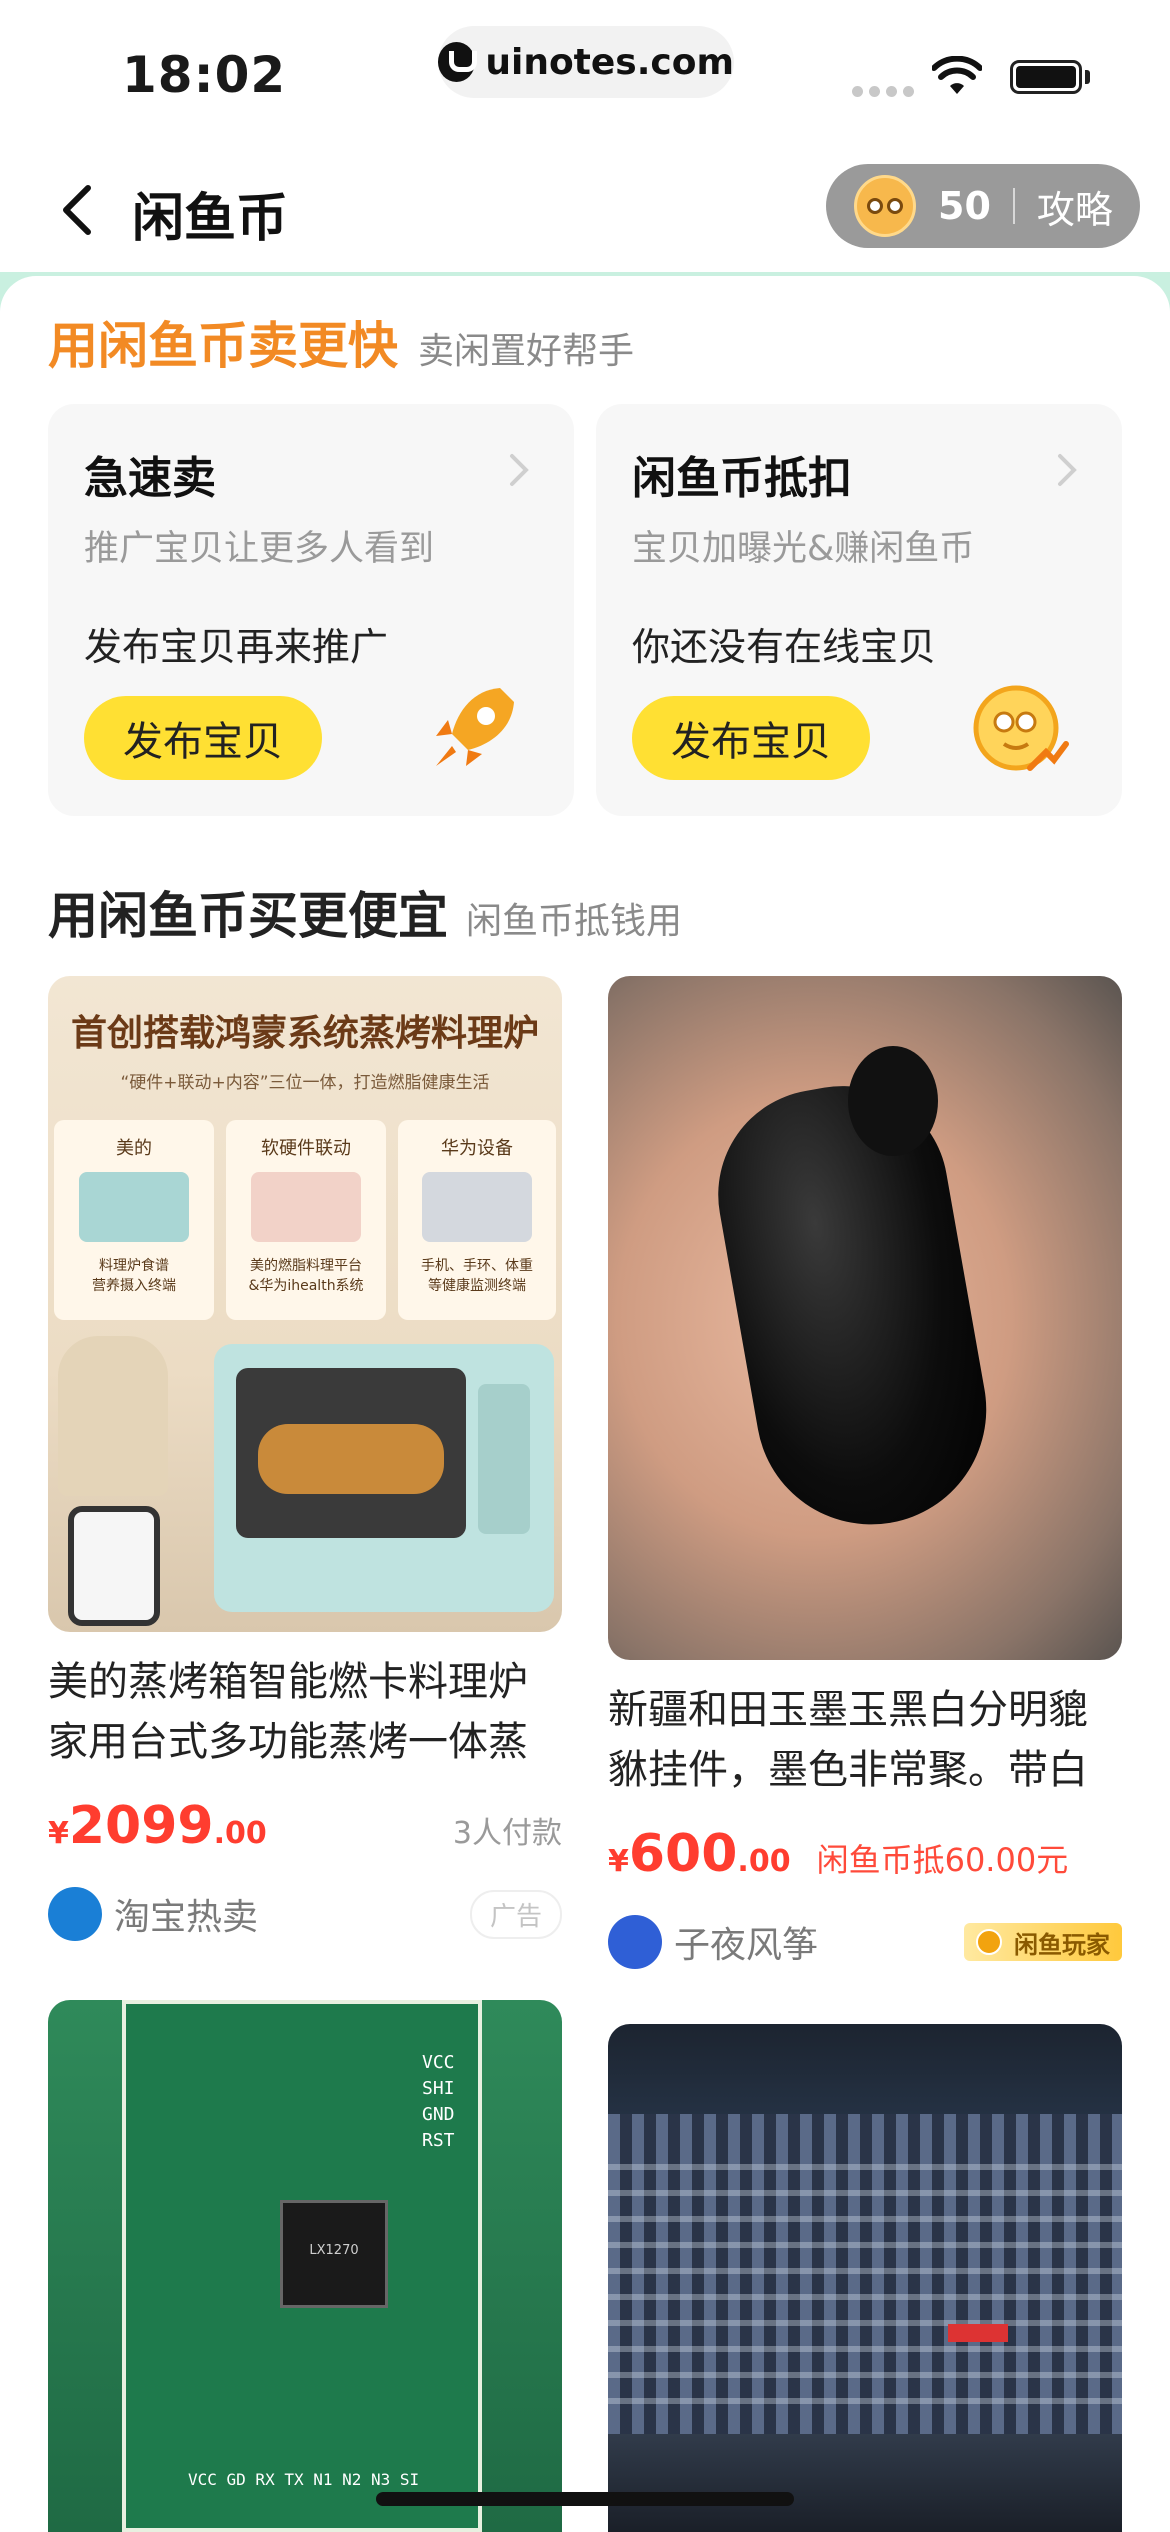  What do you see at coordinates (803, 549) in the screenshot?
I see `card-description: 宝贝加曝光&赚闲鱼币` at bounding box center [803, 549].